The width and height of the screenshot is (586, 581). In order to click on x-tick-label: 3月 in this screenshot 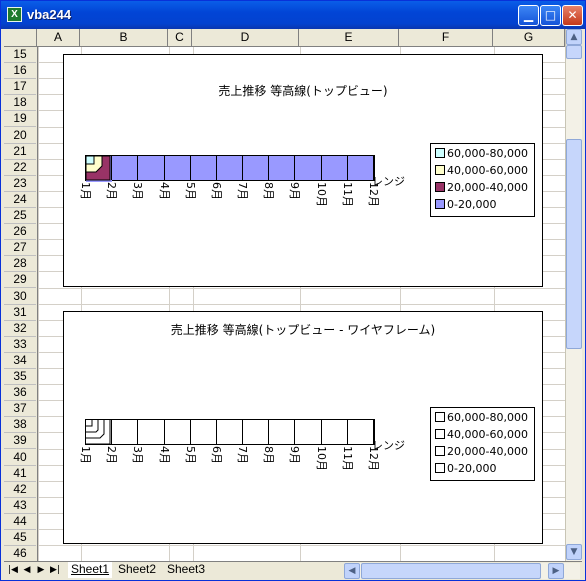, I will do `click(138, 191)`.